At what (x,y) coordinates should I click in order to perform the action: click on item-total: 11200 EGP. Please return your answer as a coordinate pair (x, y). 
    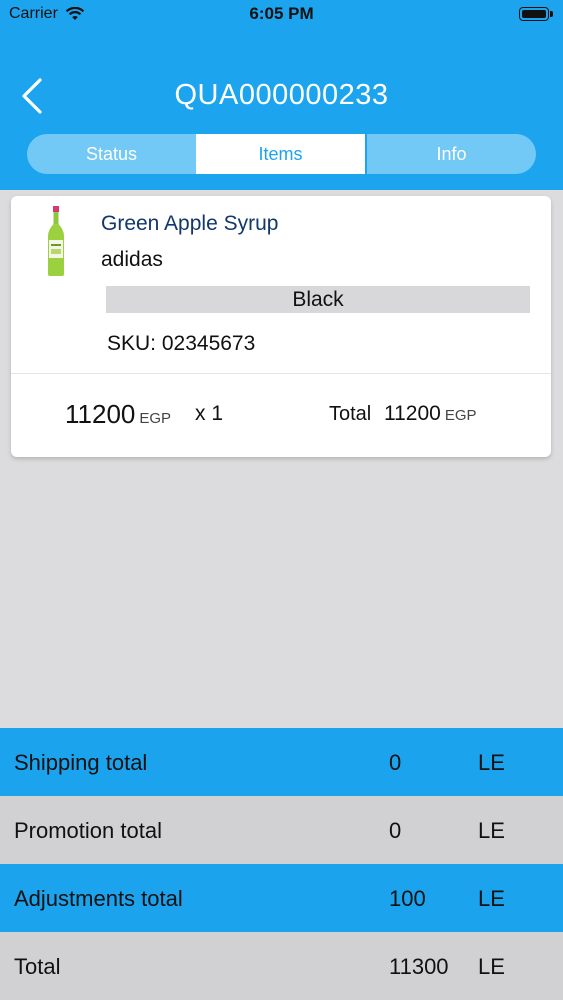
    Looking at the image, I should click on (430, 414).